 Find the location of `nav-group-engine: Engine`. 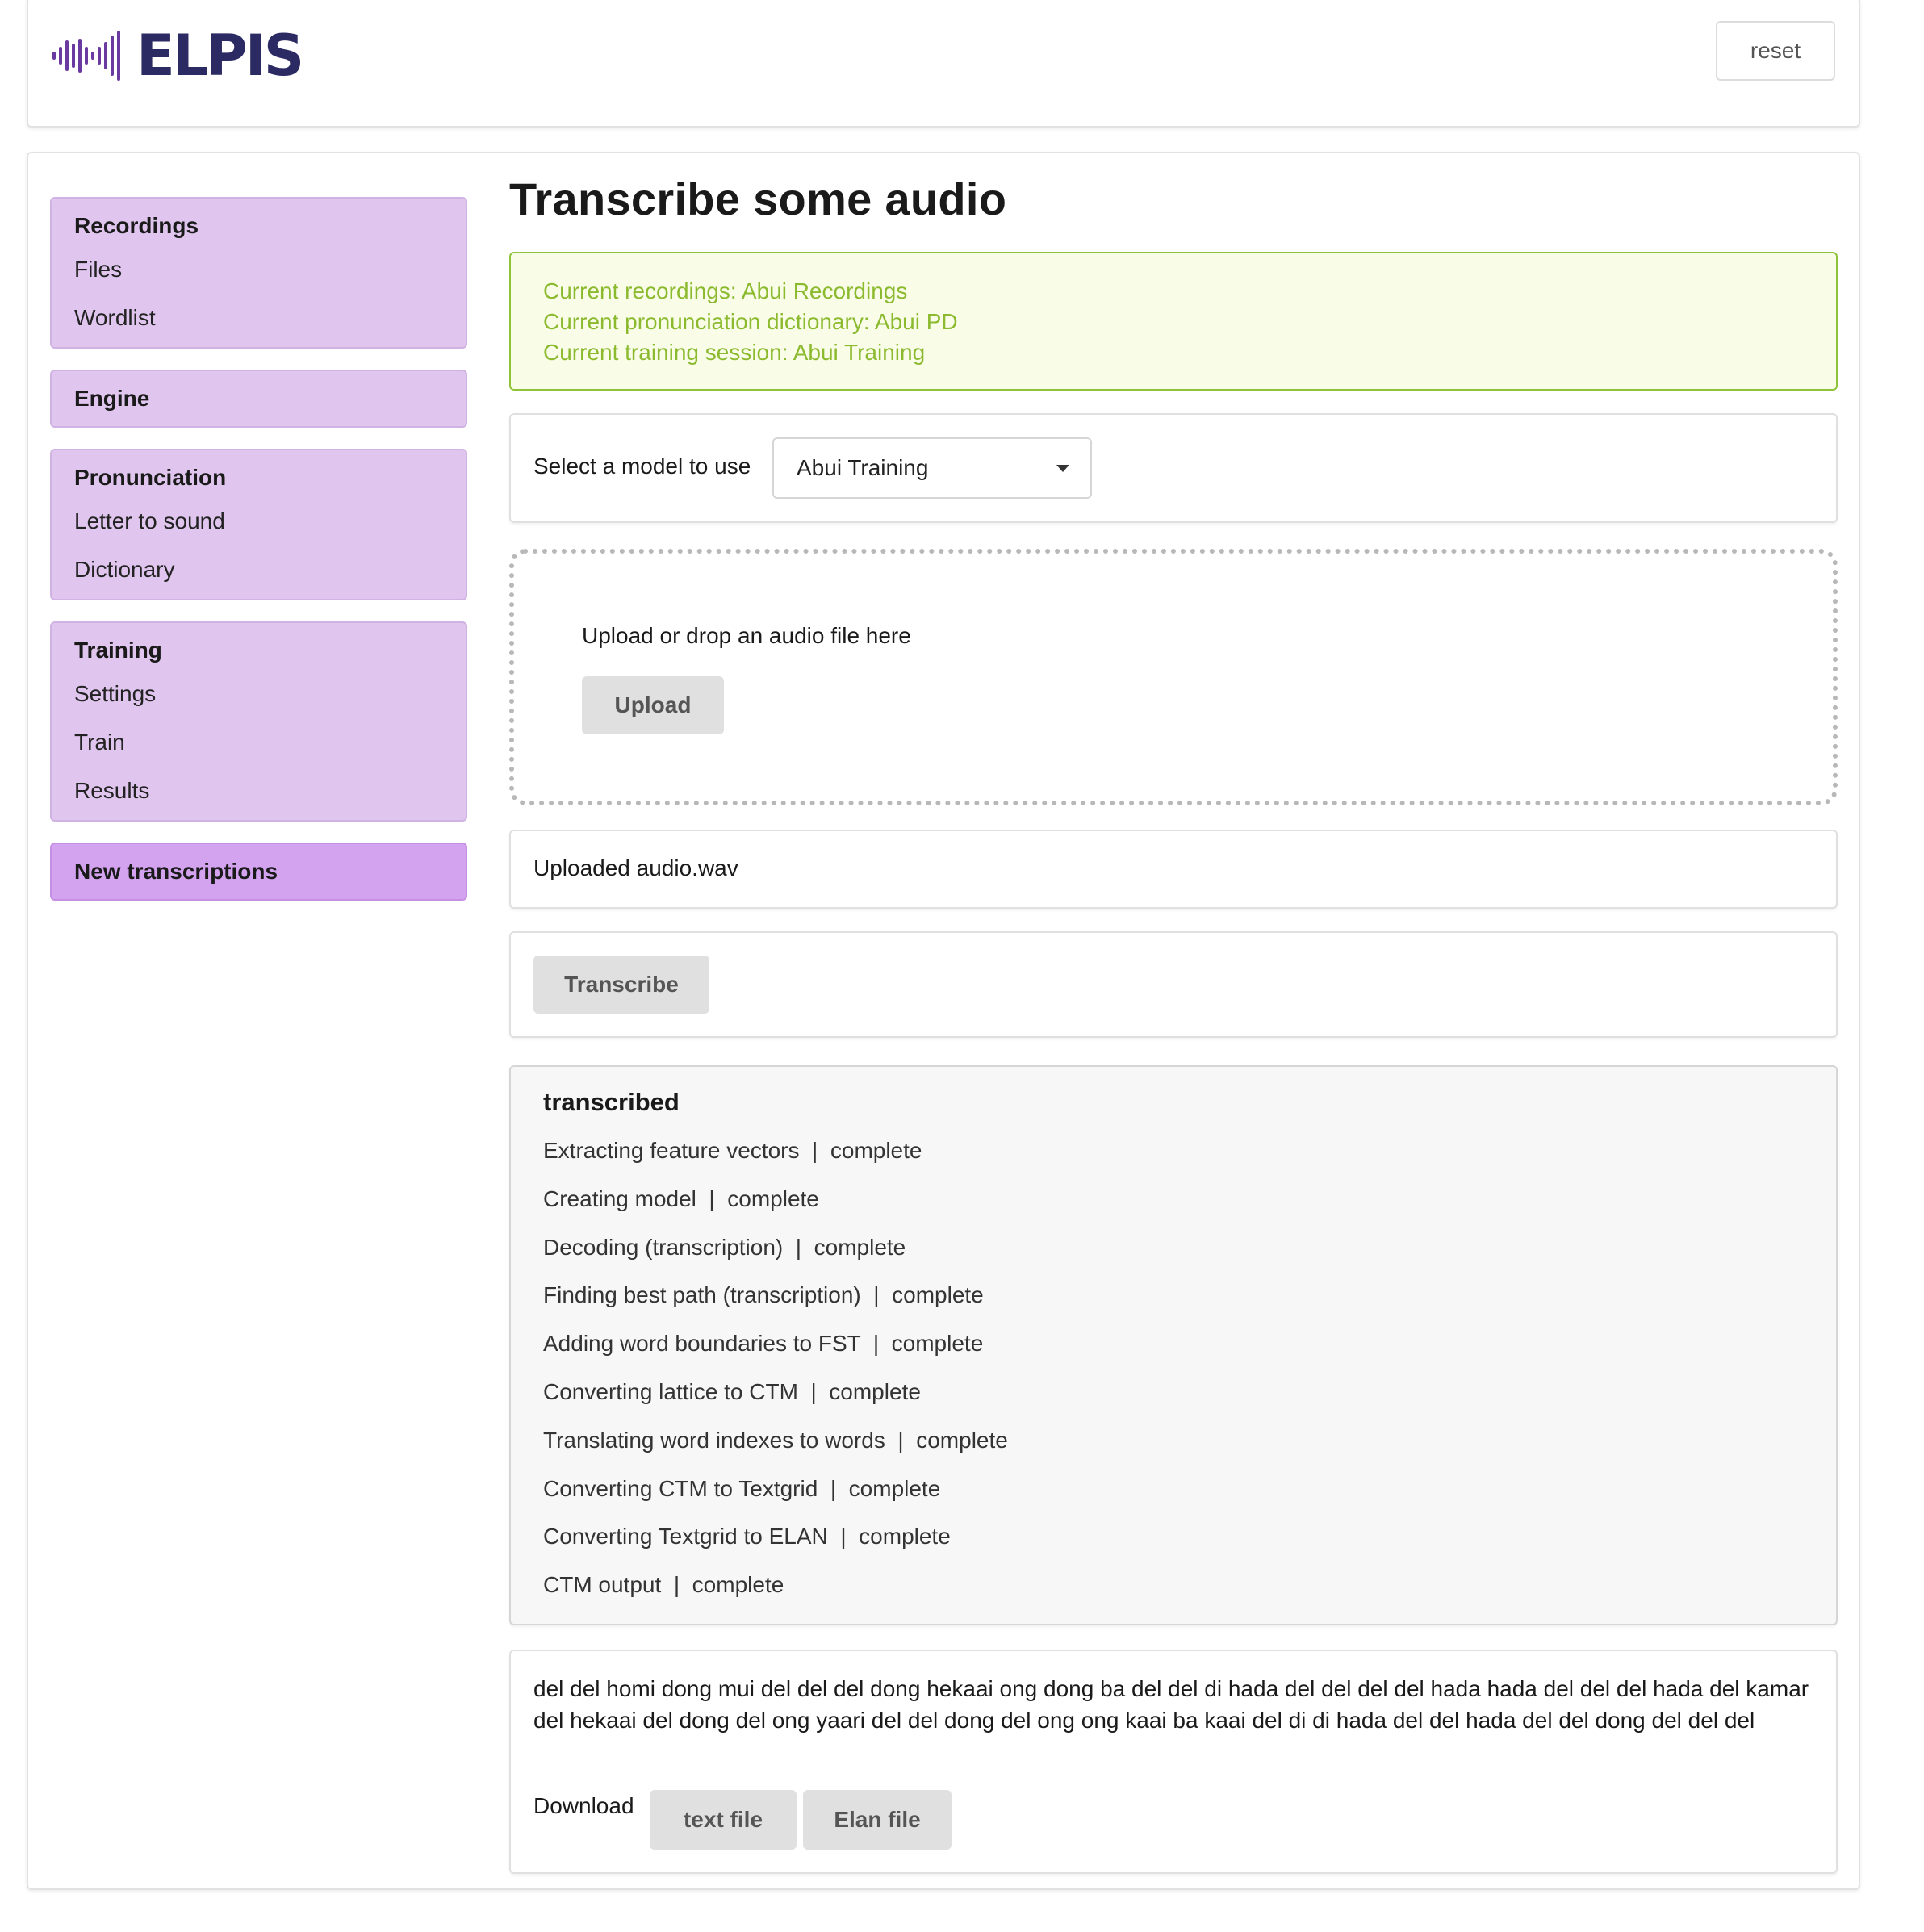

nav-group-engine: Engine is located at coordinates (258, 399).